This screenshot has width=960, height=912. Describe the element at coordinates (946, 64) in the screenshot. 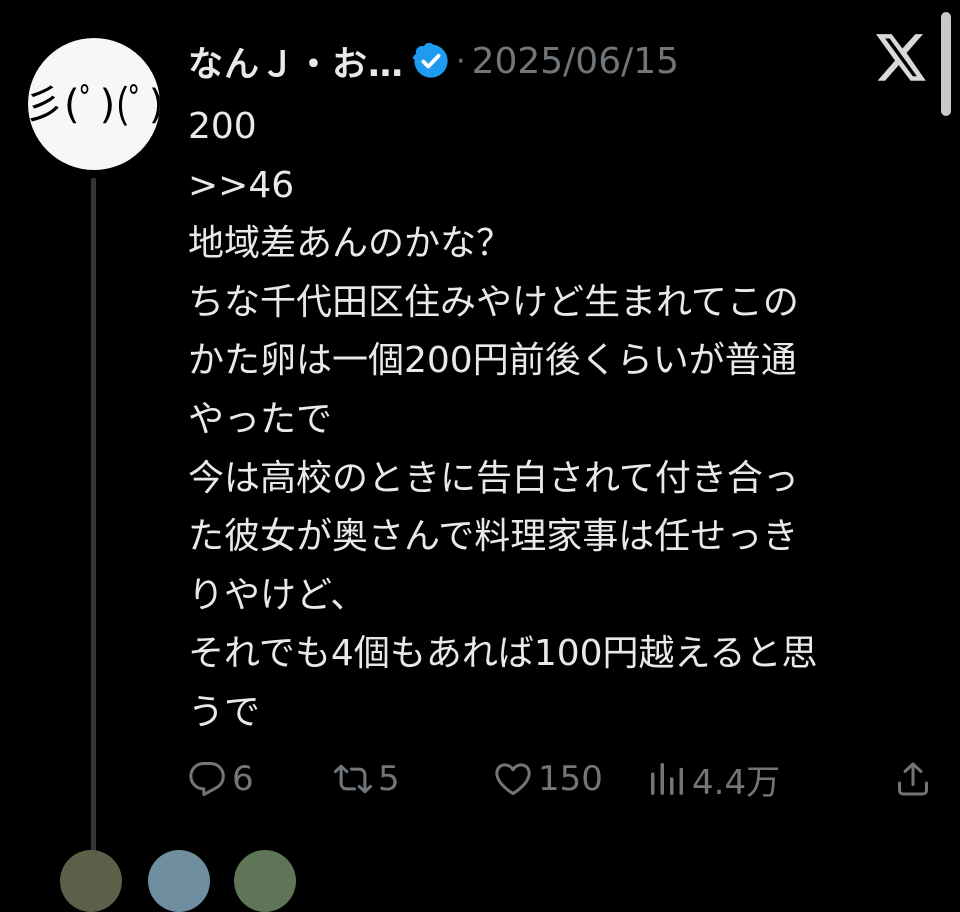

I see `scrollbar-thumb` at that location.